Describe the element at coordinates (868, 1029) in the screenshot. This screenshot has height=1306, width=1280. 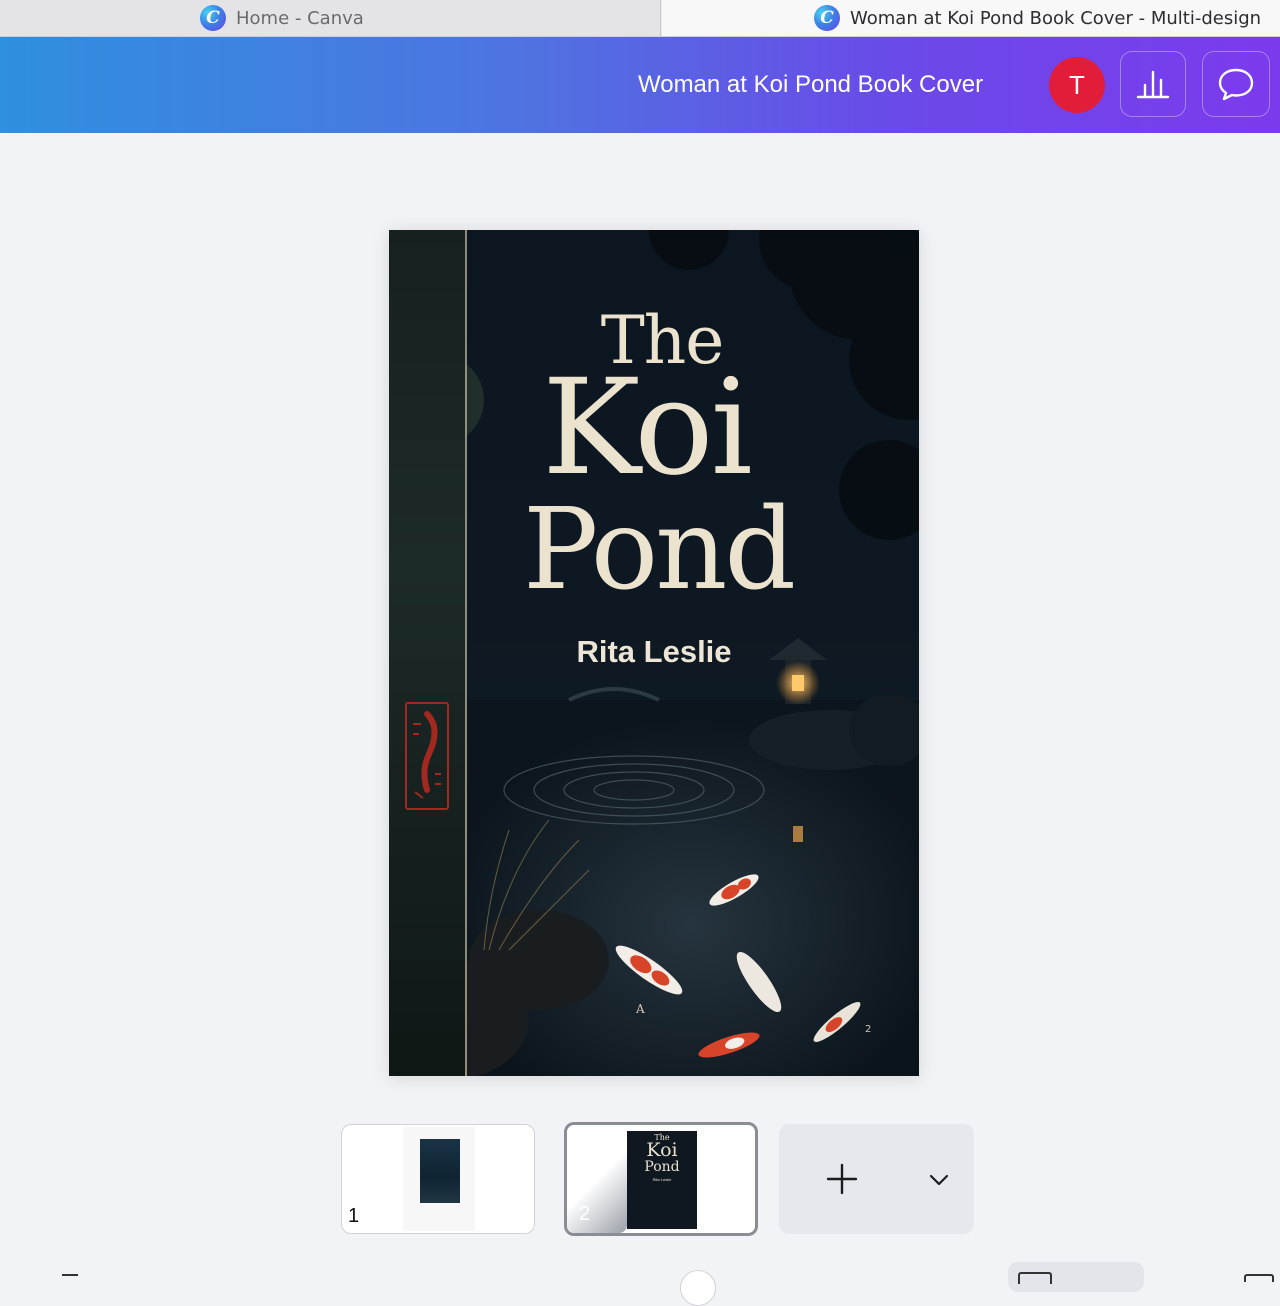
I see `cover-page-marker: 2` at that location.